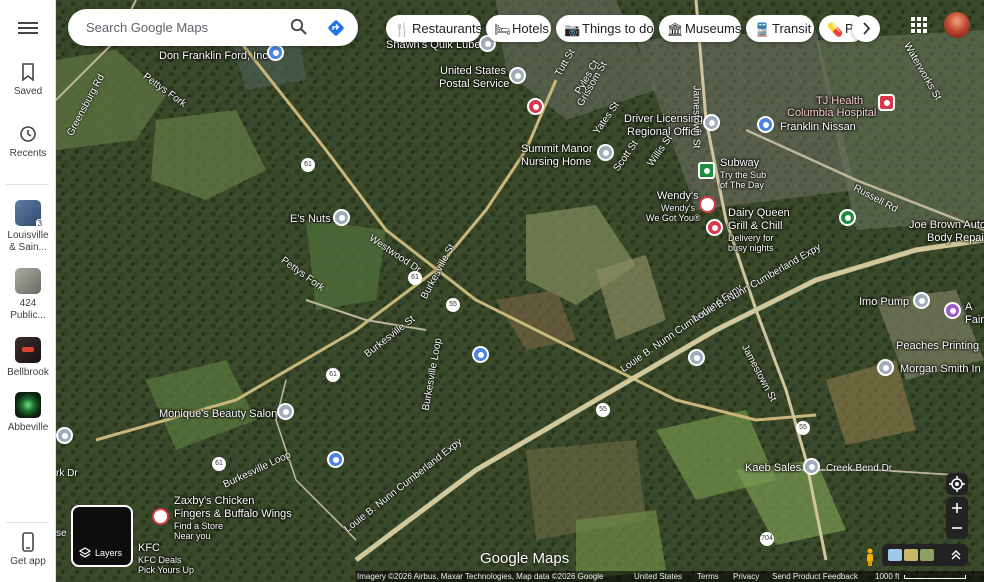  I want to click on zaxbys-pin-icon, so click(160, 516).